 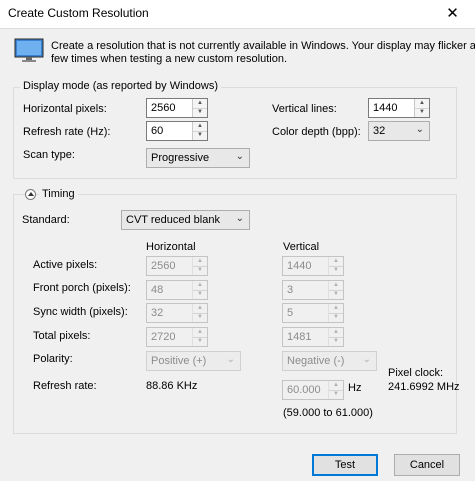 What do you see at coordinates (316, 132) in the screenshot?
I see `color-depth-label: Color depth (bpp):` at bounding box center [316, 132].